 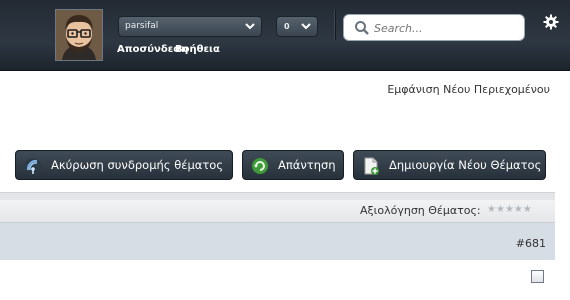 What do you see at coordinates (362, 28) in the screenshot?
I see `search-icon` at bounding box center [362, 28].